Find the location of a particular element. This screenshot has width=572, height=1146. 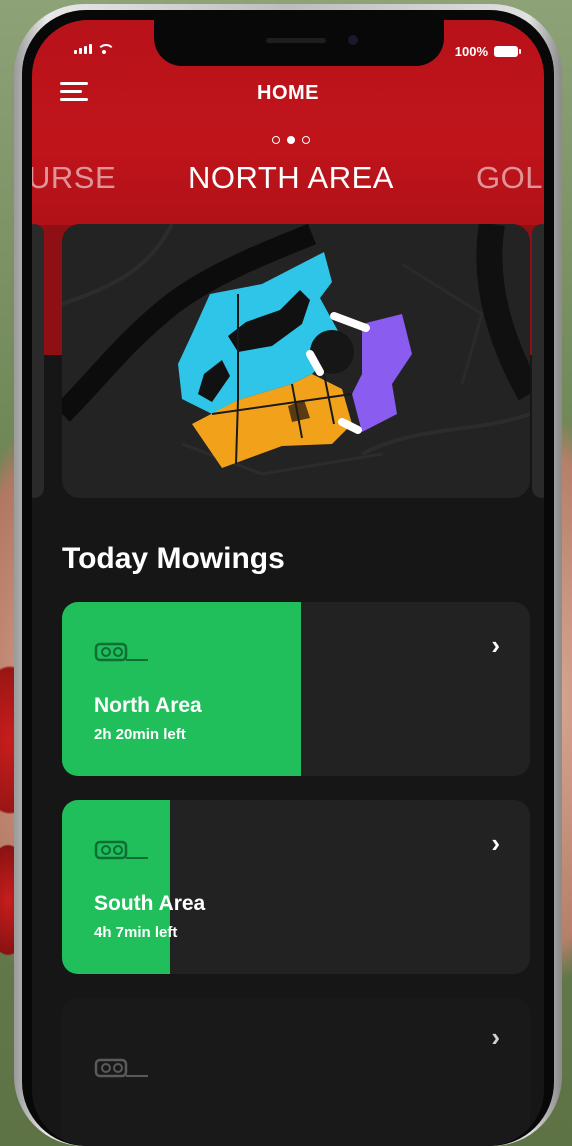

area-tab-next: GOLI is located at coordinates (510, 178).